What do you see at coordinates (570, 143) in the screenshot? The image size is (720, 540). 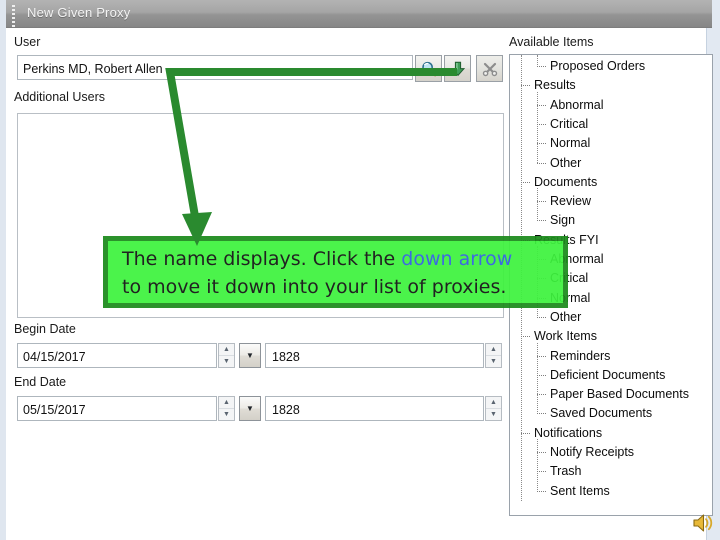 I see `tree-item-label: Normal` at bounding box center [570, 143].